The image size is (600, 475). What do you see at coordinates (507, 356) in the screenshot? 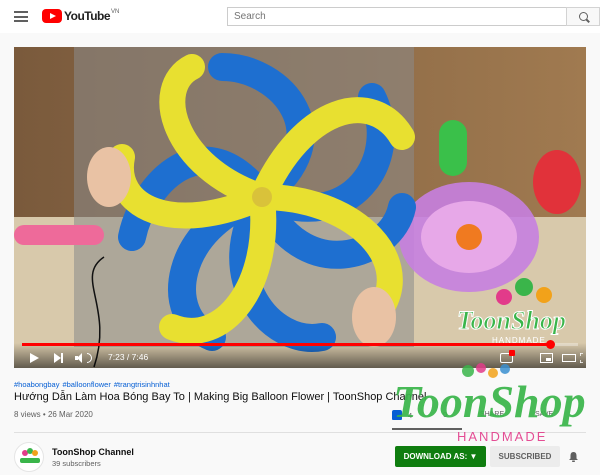
I see `captions-icon` at bounding box center [507, 356].